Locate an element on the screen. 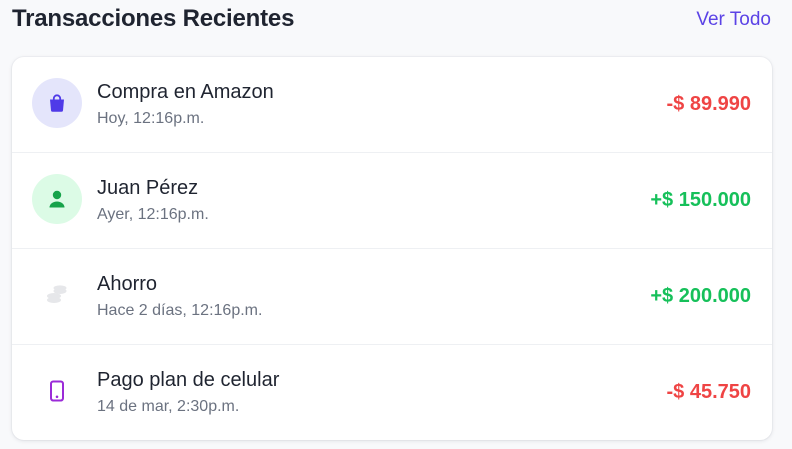 The image size is (792, 449). transaction-name: Compra en Amazon is located at coordinates (185, 92).